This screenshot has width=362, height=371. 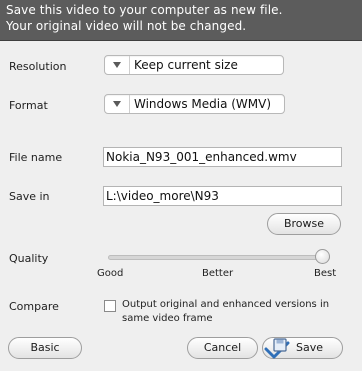 What do you see at coordinates (110, 306) in the screenshot?
I see `compare-checkbox` at bounding box center [110, 306].